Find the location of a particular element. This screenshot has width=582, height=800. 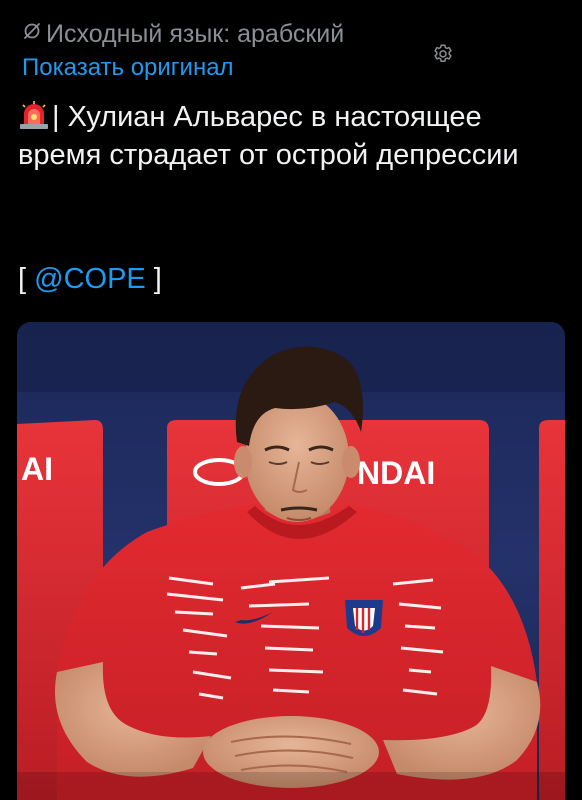

cope-mention-link: @COPE is located at coordinates (90, 279).